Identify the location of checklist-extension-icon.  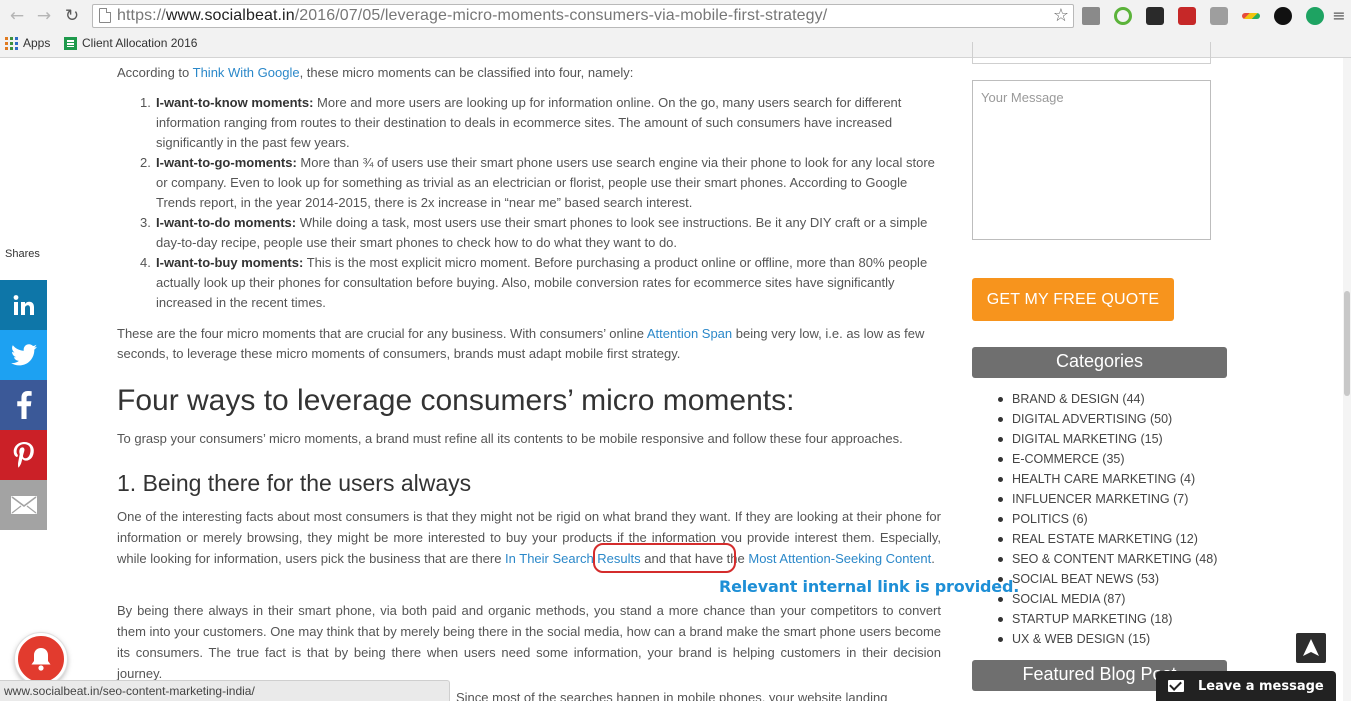
(1155, 16).